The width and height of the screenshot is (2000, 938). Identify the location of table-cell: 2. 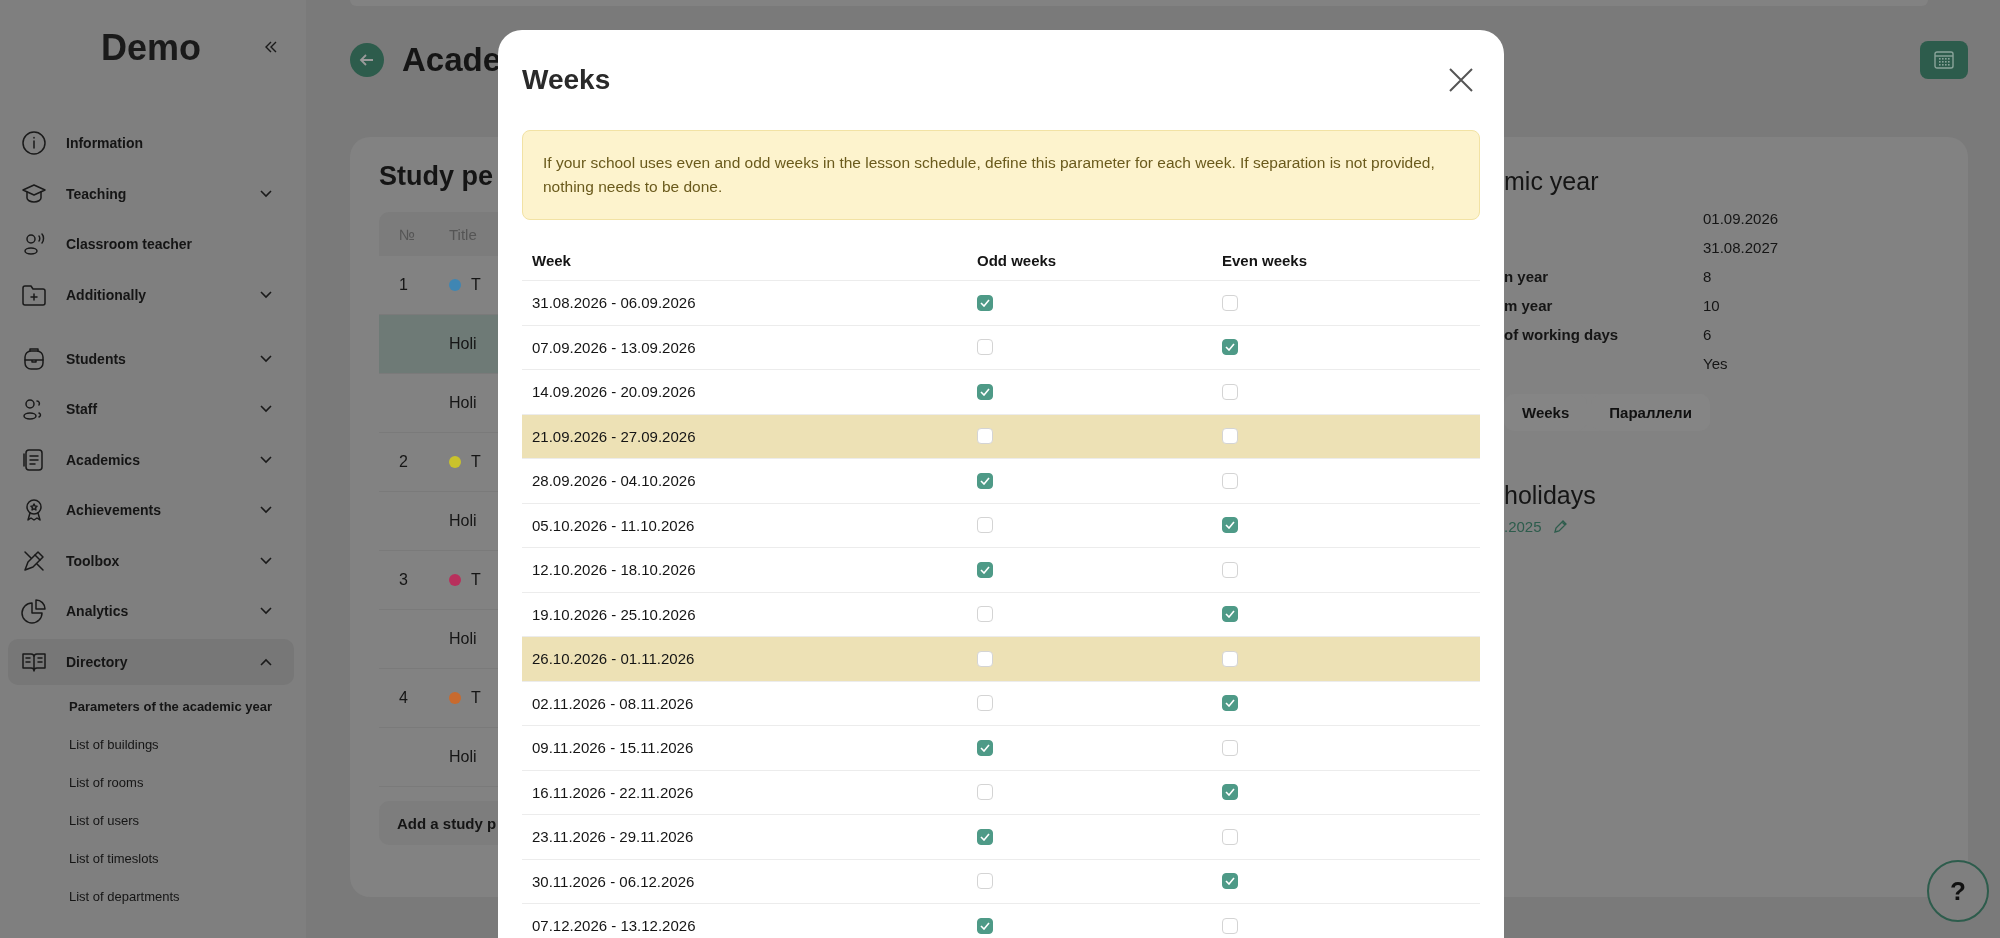
(403, 461).